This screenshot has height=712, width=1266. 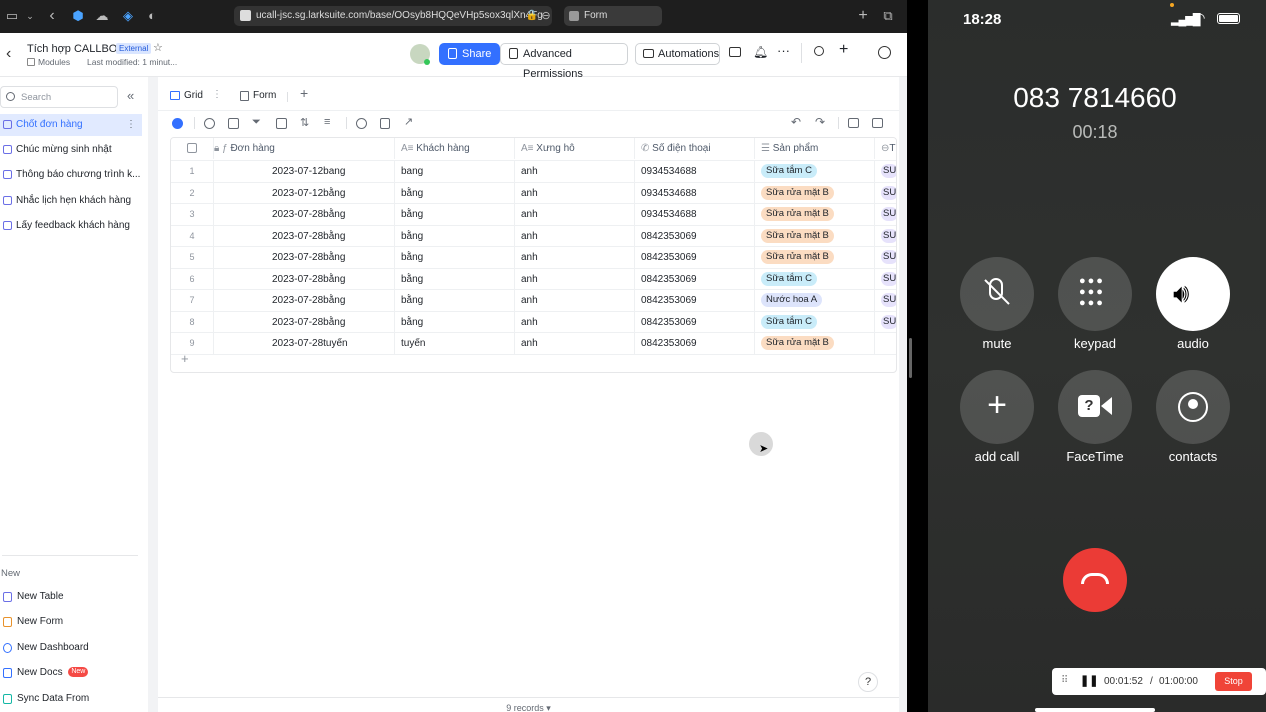 What do you see at coordinates (1089, 680) in the screenshot?
I see `pause-icon: ❚❚` at bounding box center [1089, 680].